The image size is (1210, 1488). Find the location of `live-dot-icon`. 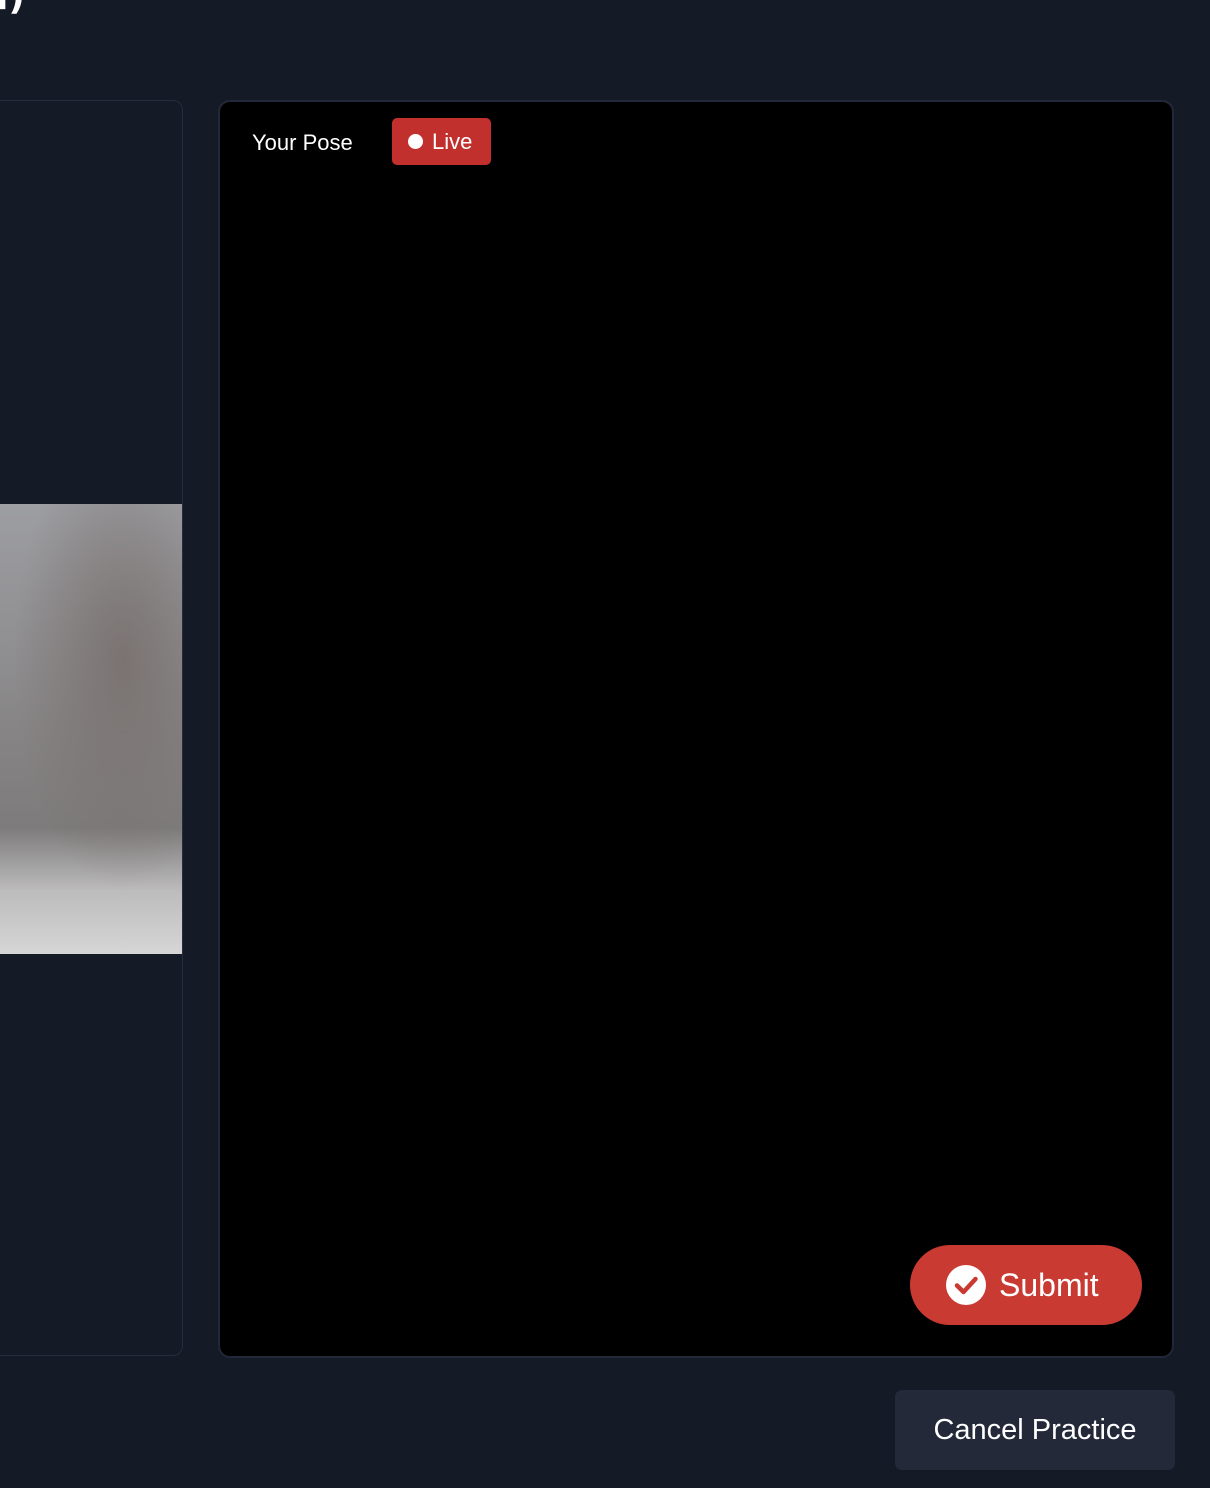

live-dot-icon is located at coordinates (415, 141).